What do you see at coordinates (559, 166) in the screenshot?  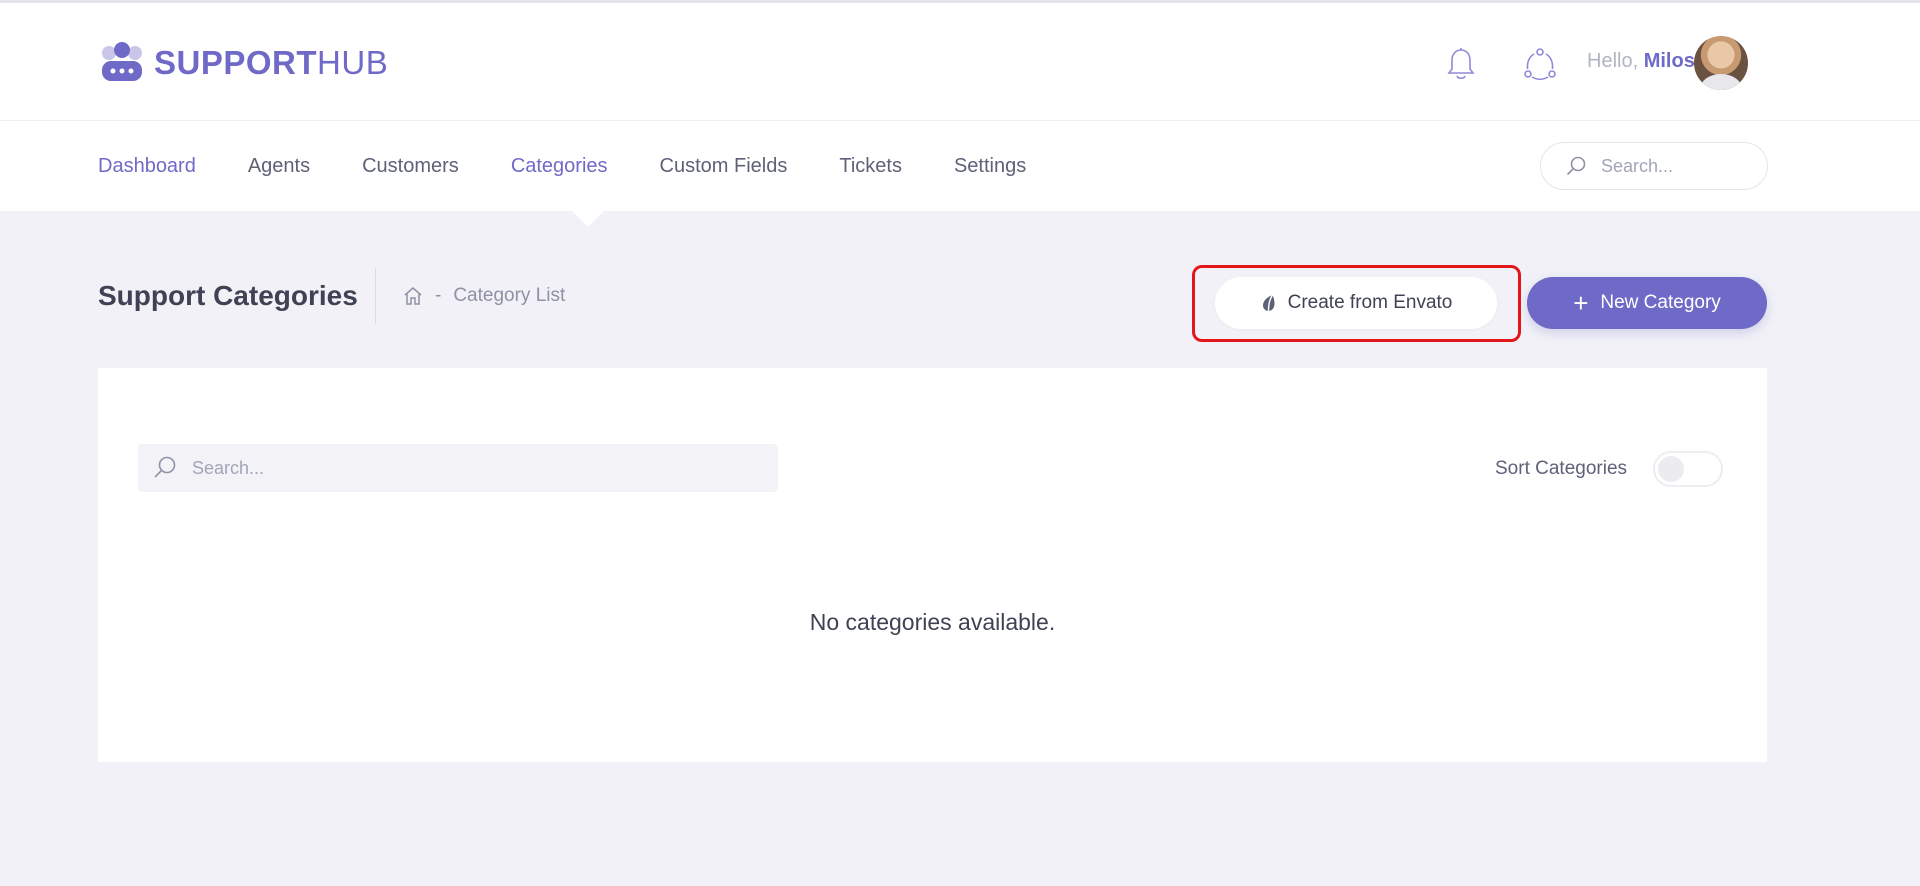 I see `nav-item-categories: Categories` at bounding box center [559, 166].